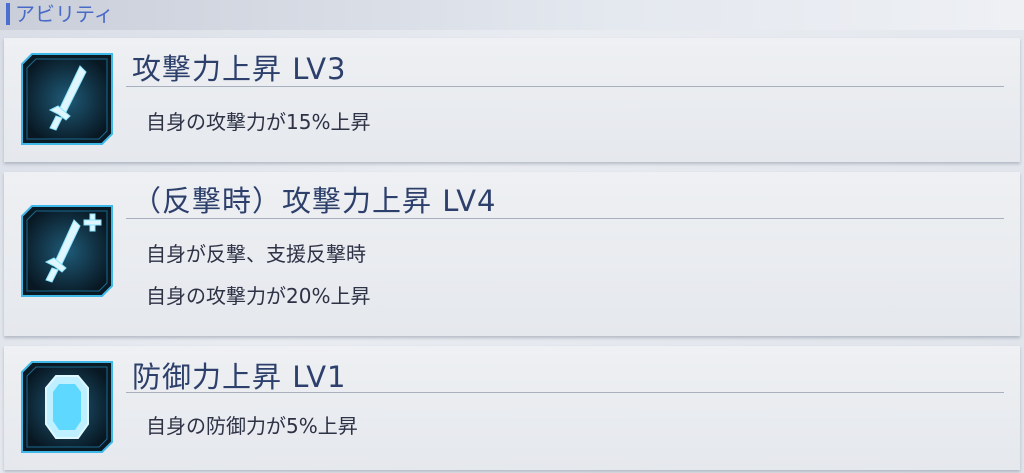 Image resolution: width=1024 pixels, height=473 pixels. I want to click on ability-name: （反撃時）攻撃力上昇 LV4, so click(314, 201).